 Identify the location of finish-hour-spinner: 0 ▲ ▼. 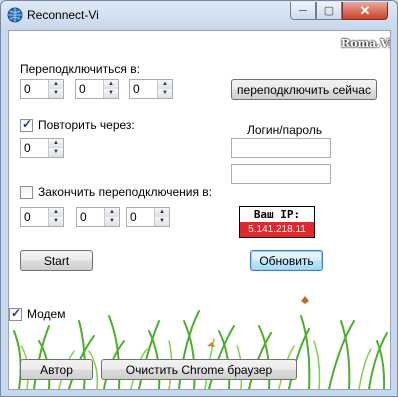
(42, 217).